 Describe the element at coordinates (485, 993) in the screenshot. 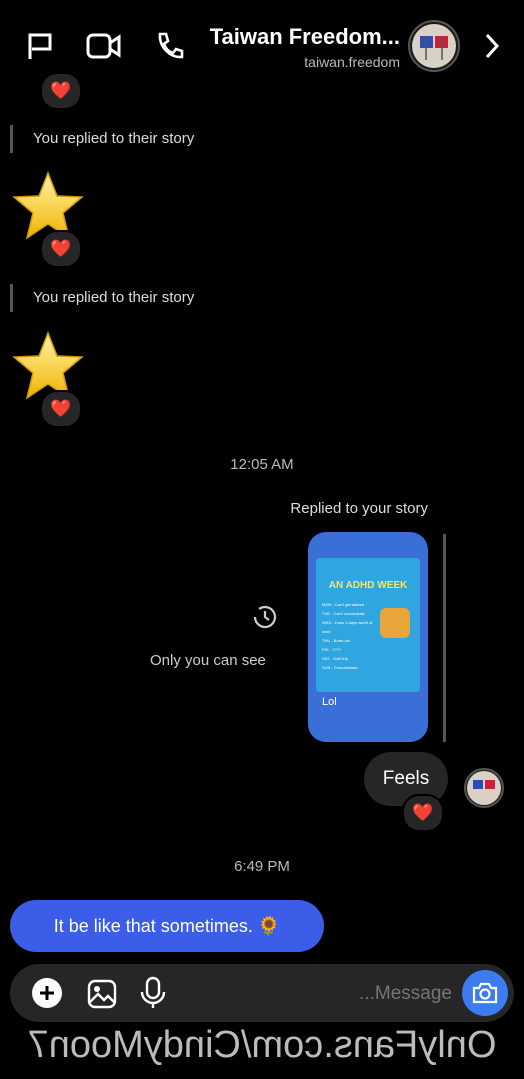

I see `camera-icon` at that location.